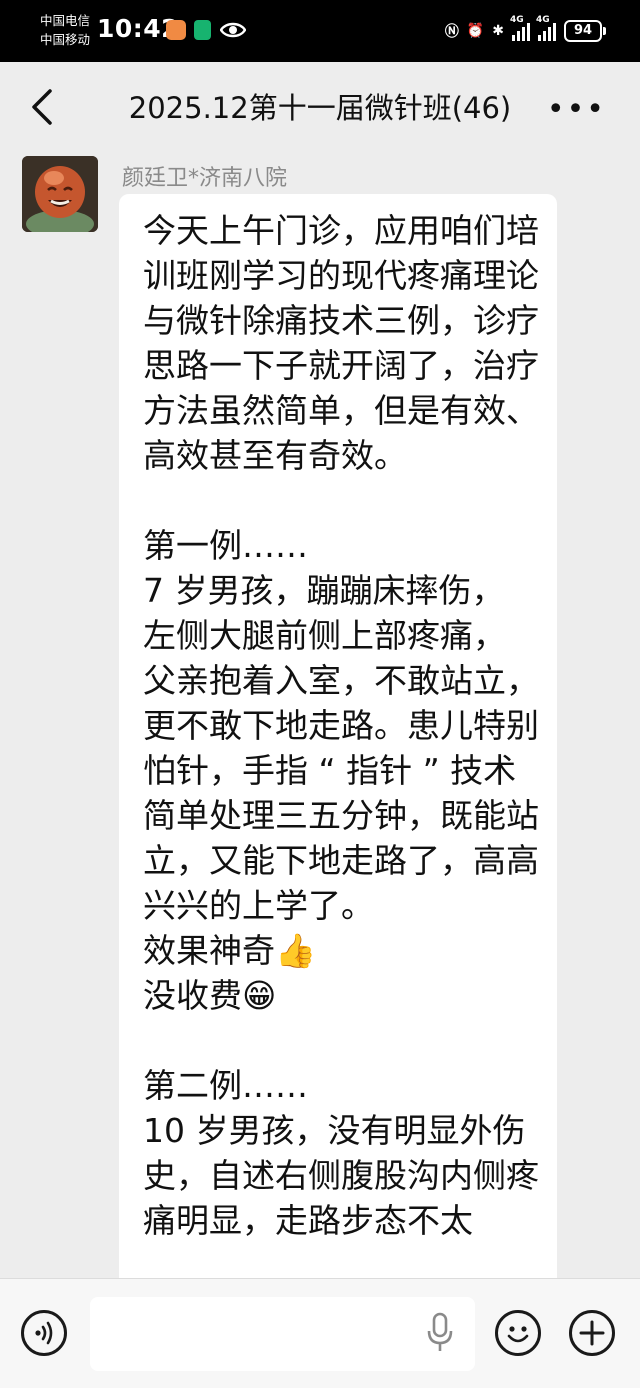 This screenshot has width=640, height=1388. What do you see at coordinates (546, 28) in the screenshot?
I see `signal-2-icon: 4G` at bounding box center [546, 28].